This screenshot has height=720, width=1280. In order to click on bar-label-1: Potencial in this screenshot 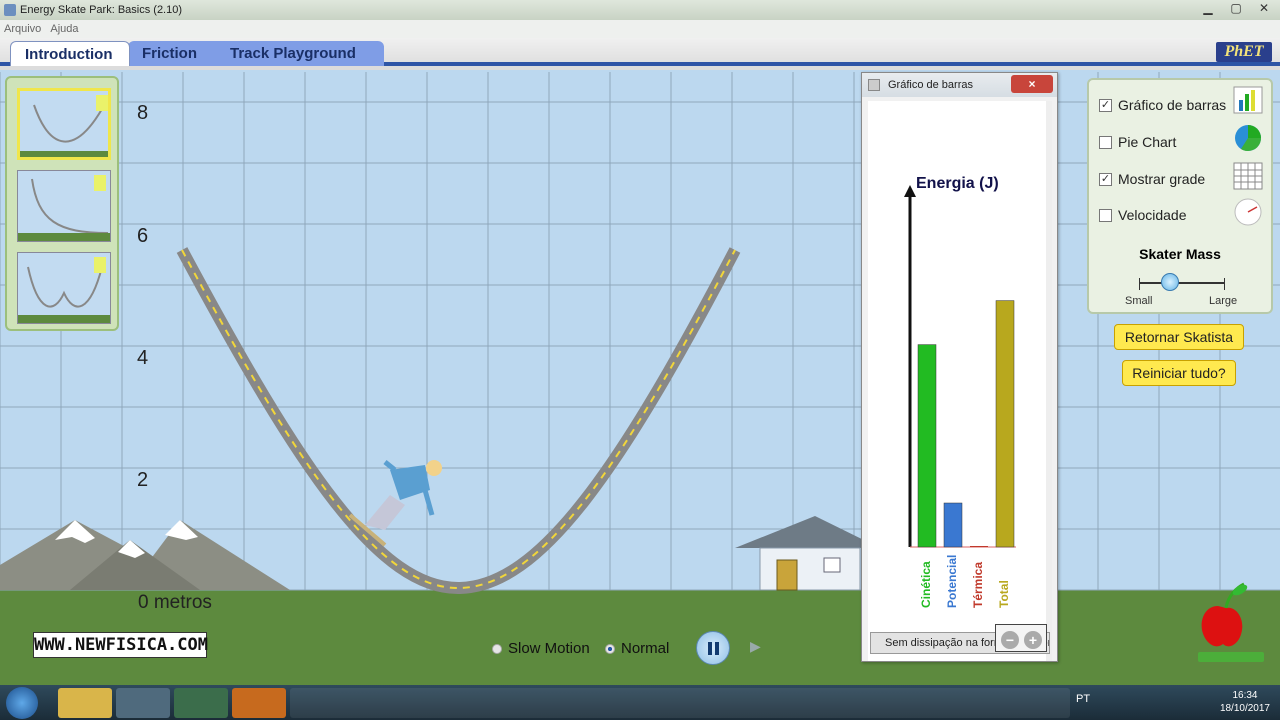, I will do `click(952, 581)`.